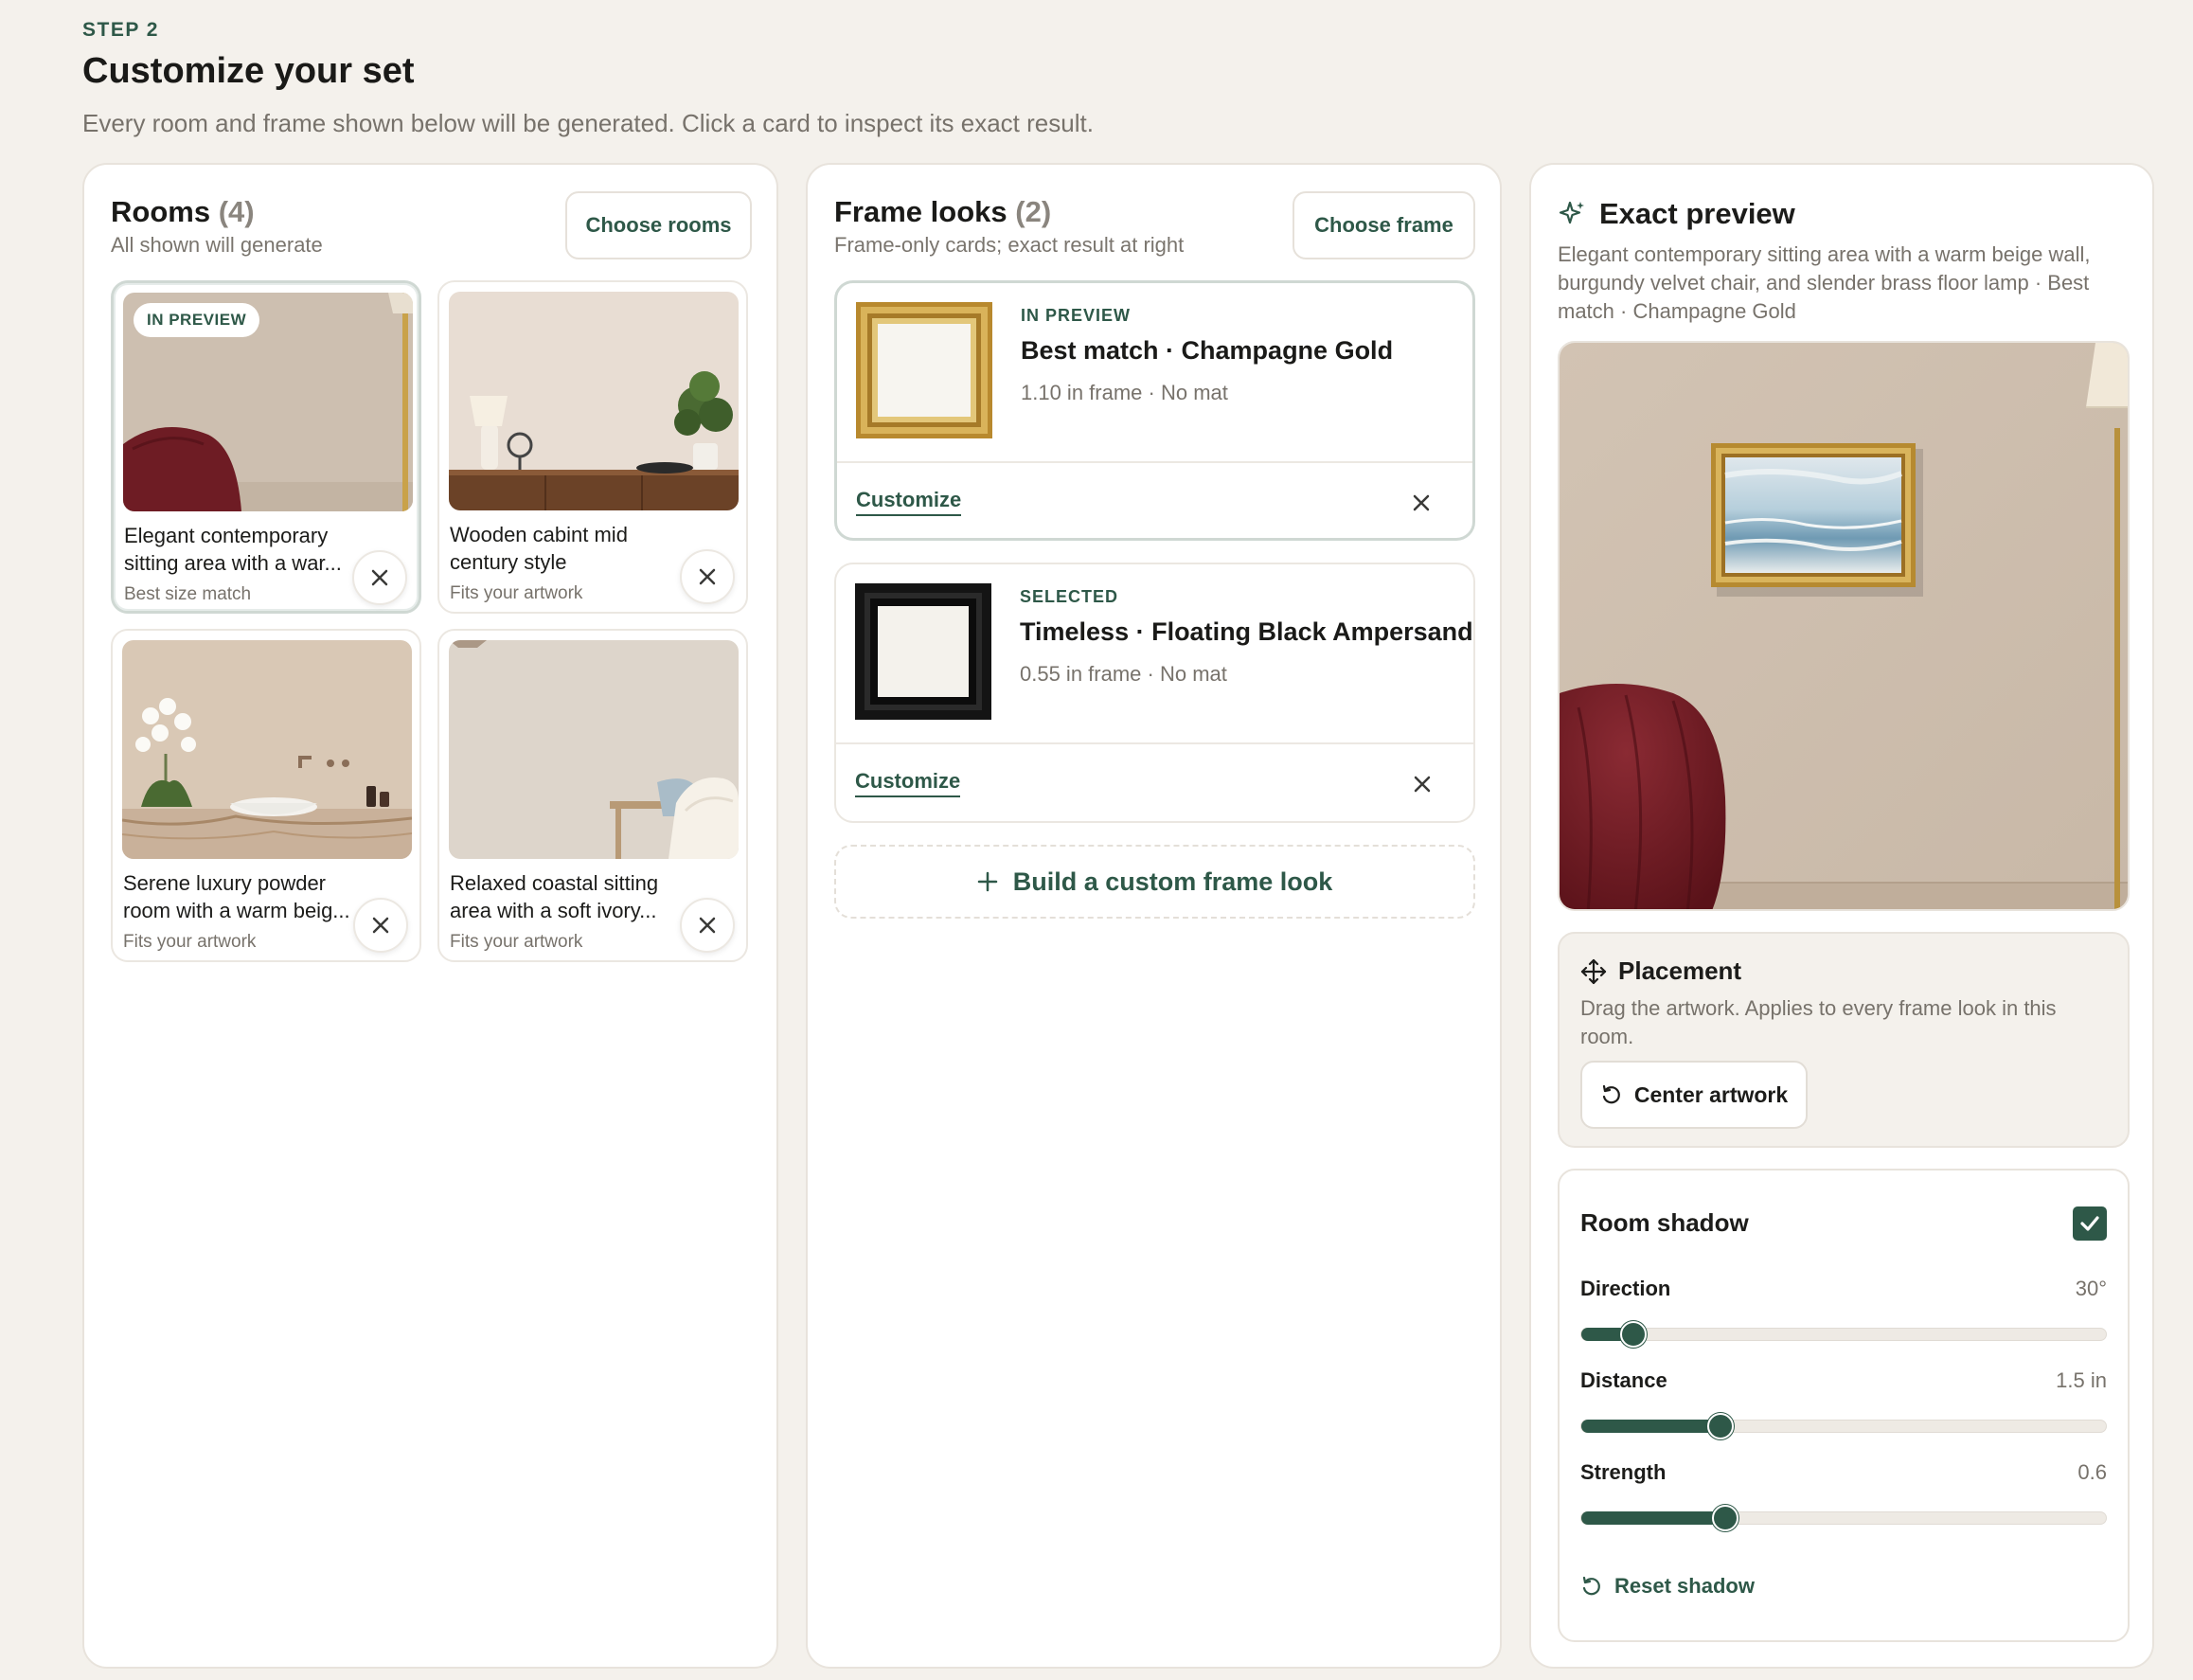  I want to click on choose-frame-button: Choose frame, so click(1384, 225).